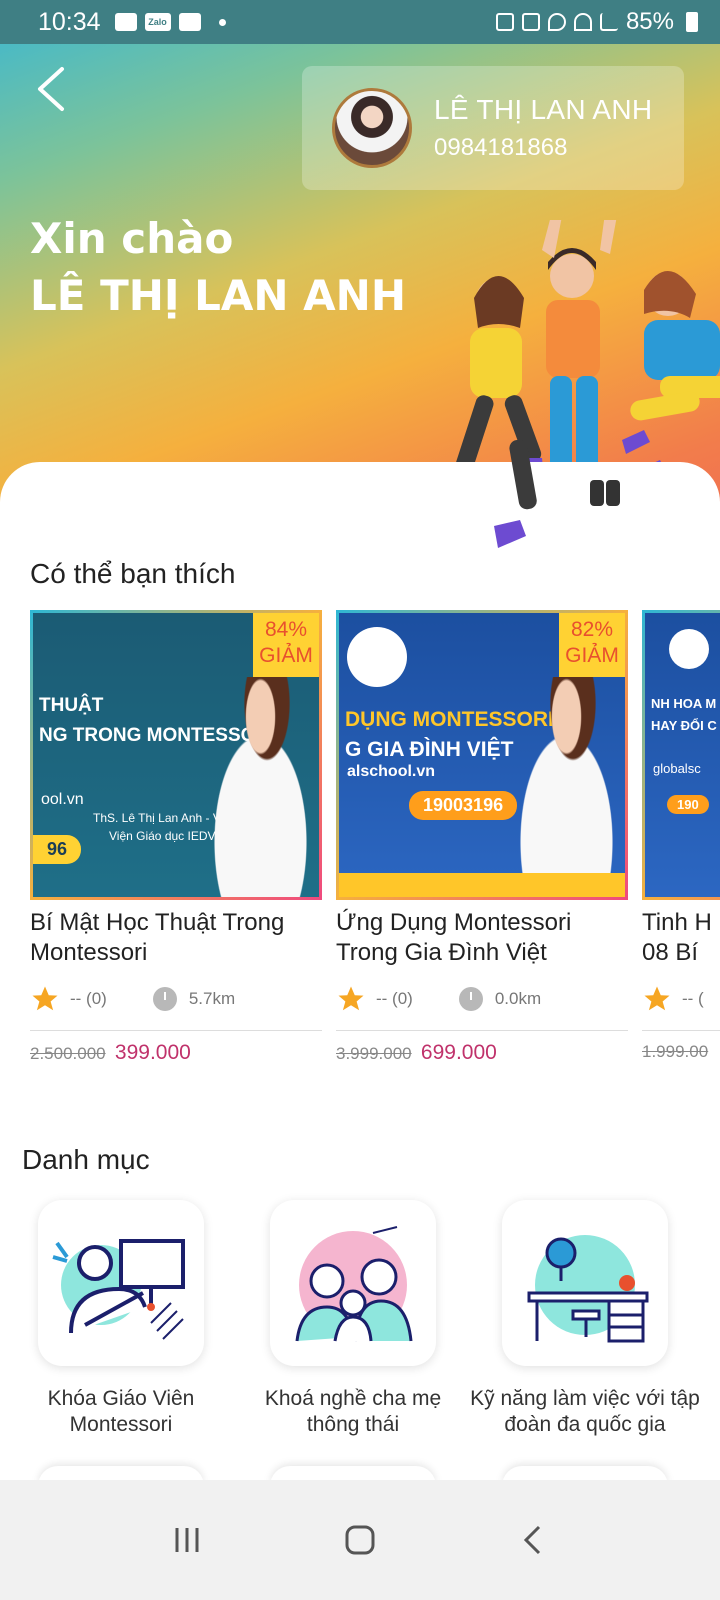 This screenshot has height=1600, width=720. I want to click on old-price: 3.999.000, so click(374, 1053).